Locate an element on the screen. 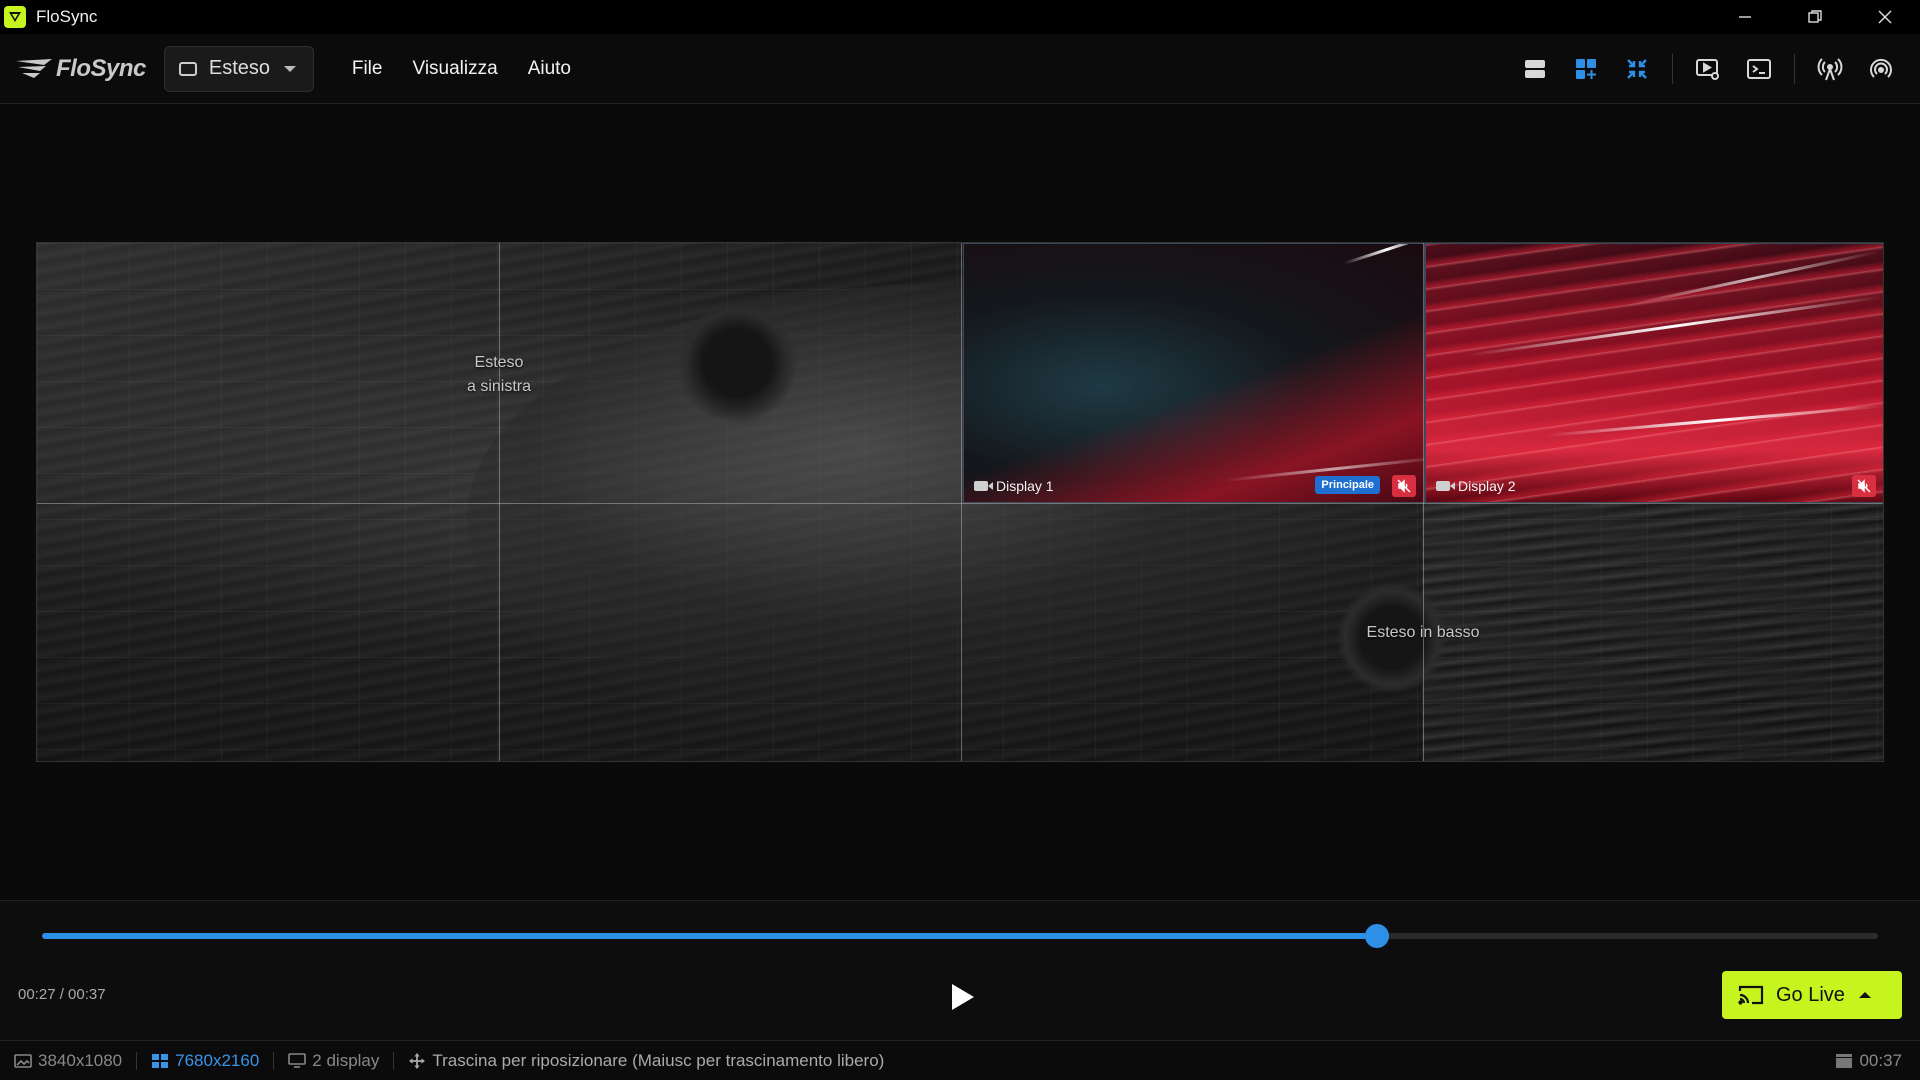 The width and height of the screenshot is (1920, 1080). minimize-button is located at coordinates (1745, 17).